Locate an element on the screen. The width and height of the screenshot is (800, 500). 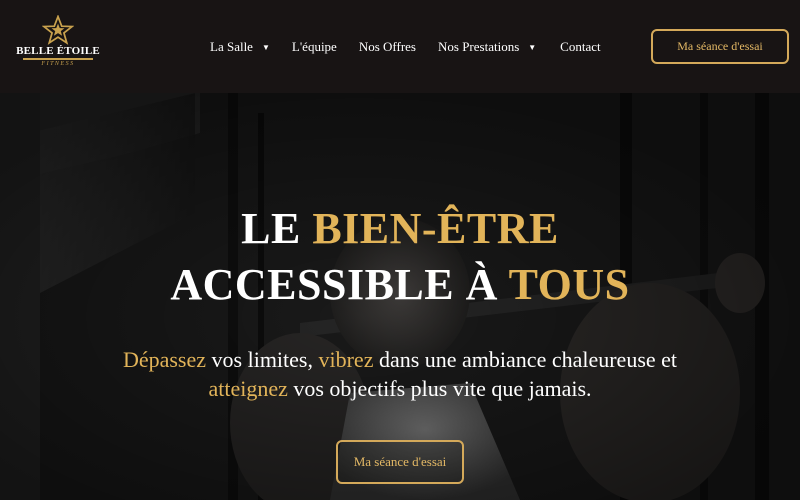
subtitle-highlight-3: atteignez is located at coordinates (248, 388).